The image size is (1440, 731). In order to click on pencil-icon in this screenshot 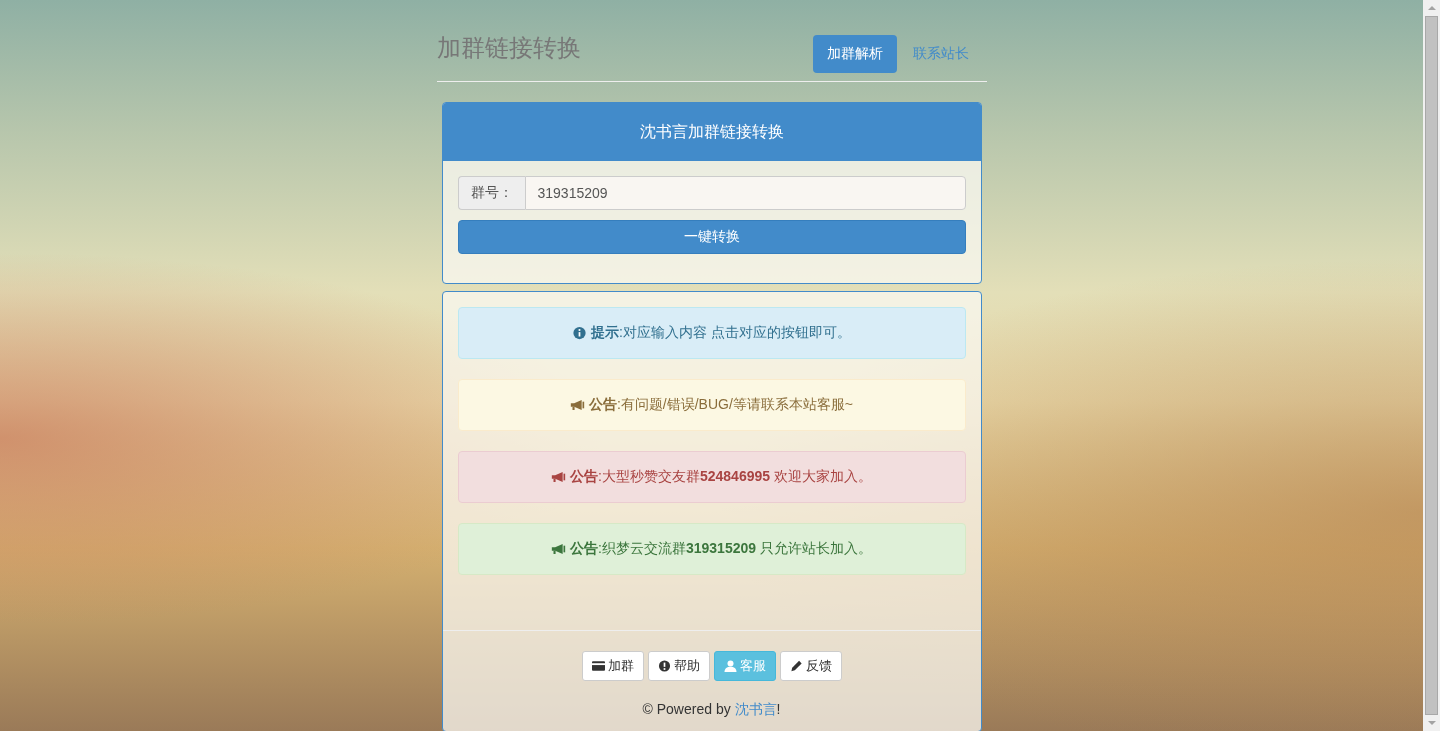, I will do `click(796, 666)`.